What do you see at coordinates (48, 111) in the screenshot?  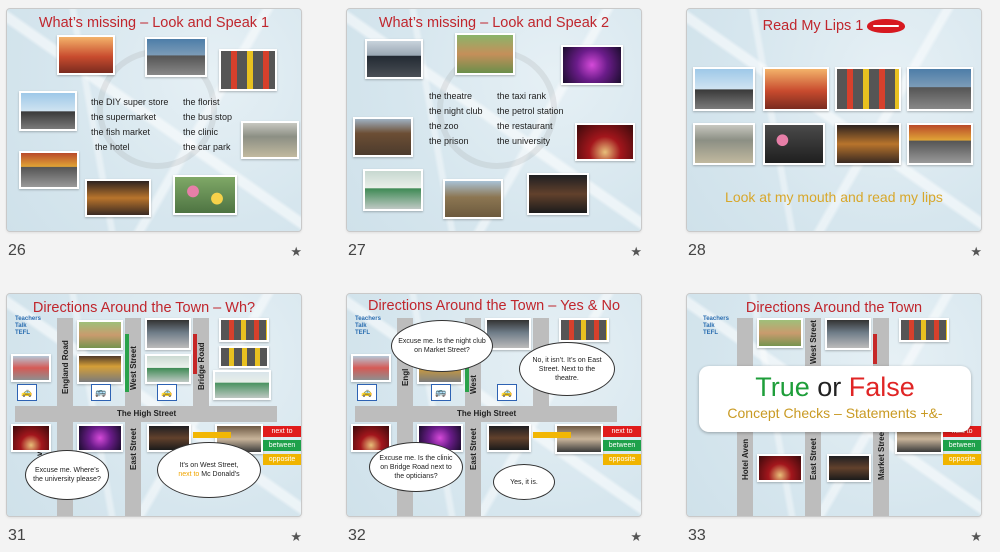 I see `photo-bus-stop` at bounding box center [48, 111].